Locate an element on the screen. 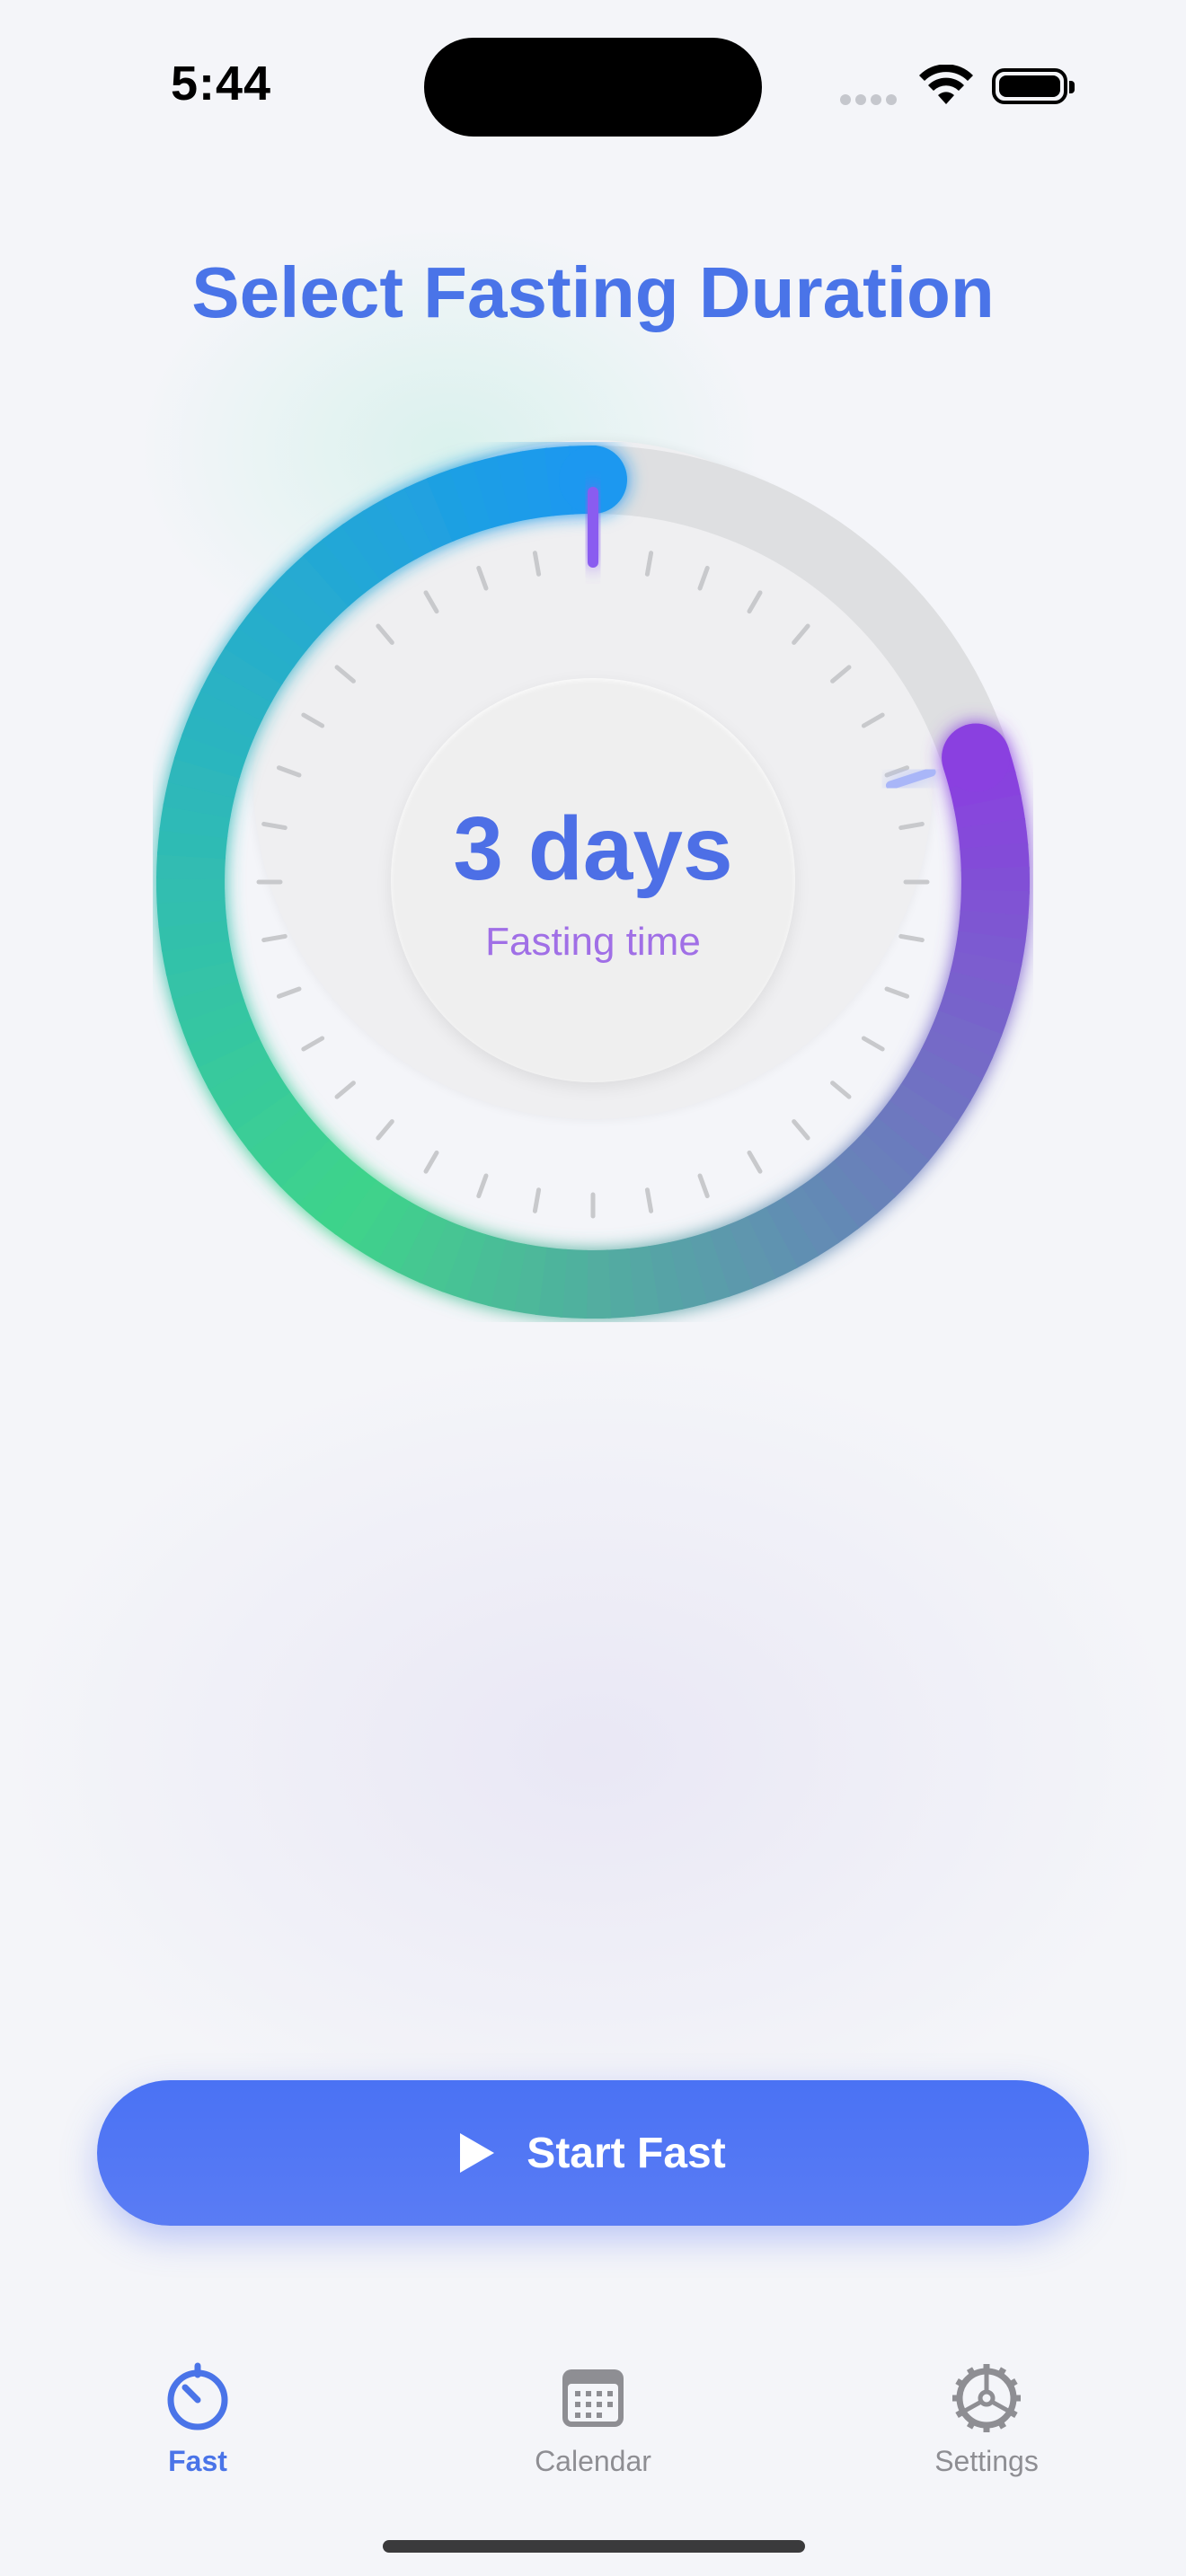 The image size is (1186, 2576). status-time: 5:44 is located at coordinates (221, 83).